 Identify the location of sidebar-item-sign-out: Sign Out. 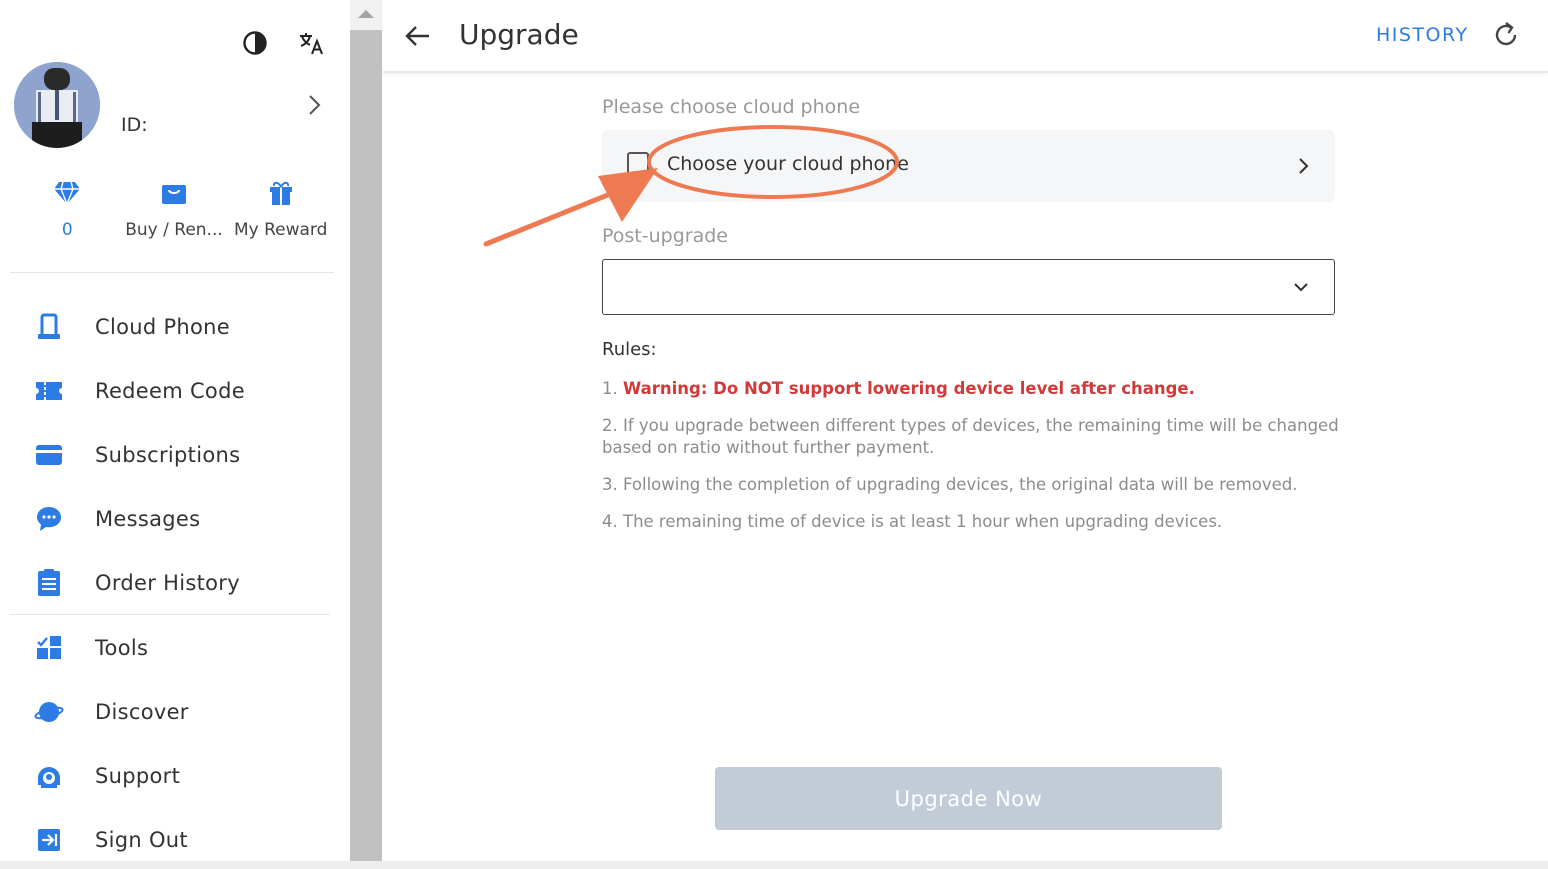
(165, 840).